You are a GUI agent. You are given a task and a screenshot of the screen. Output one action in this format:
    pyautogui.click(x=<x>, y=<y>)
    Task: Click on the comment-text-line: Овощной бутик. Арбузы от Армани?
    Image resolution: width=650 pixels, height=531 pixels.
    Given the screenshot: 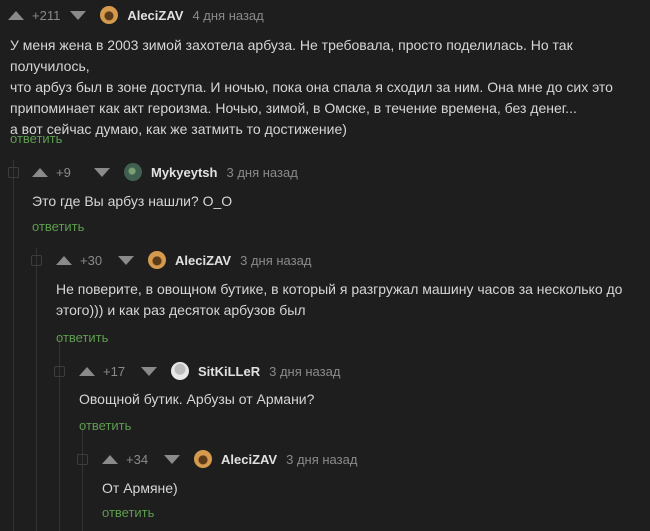 What is the action you would take?
    pyautogui.click(x=197, y=399)
    